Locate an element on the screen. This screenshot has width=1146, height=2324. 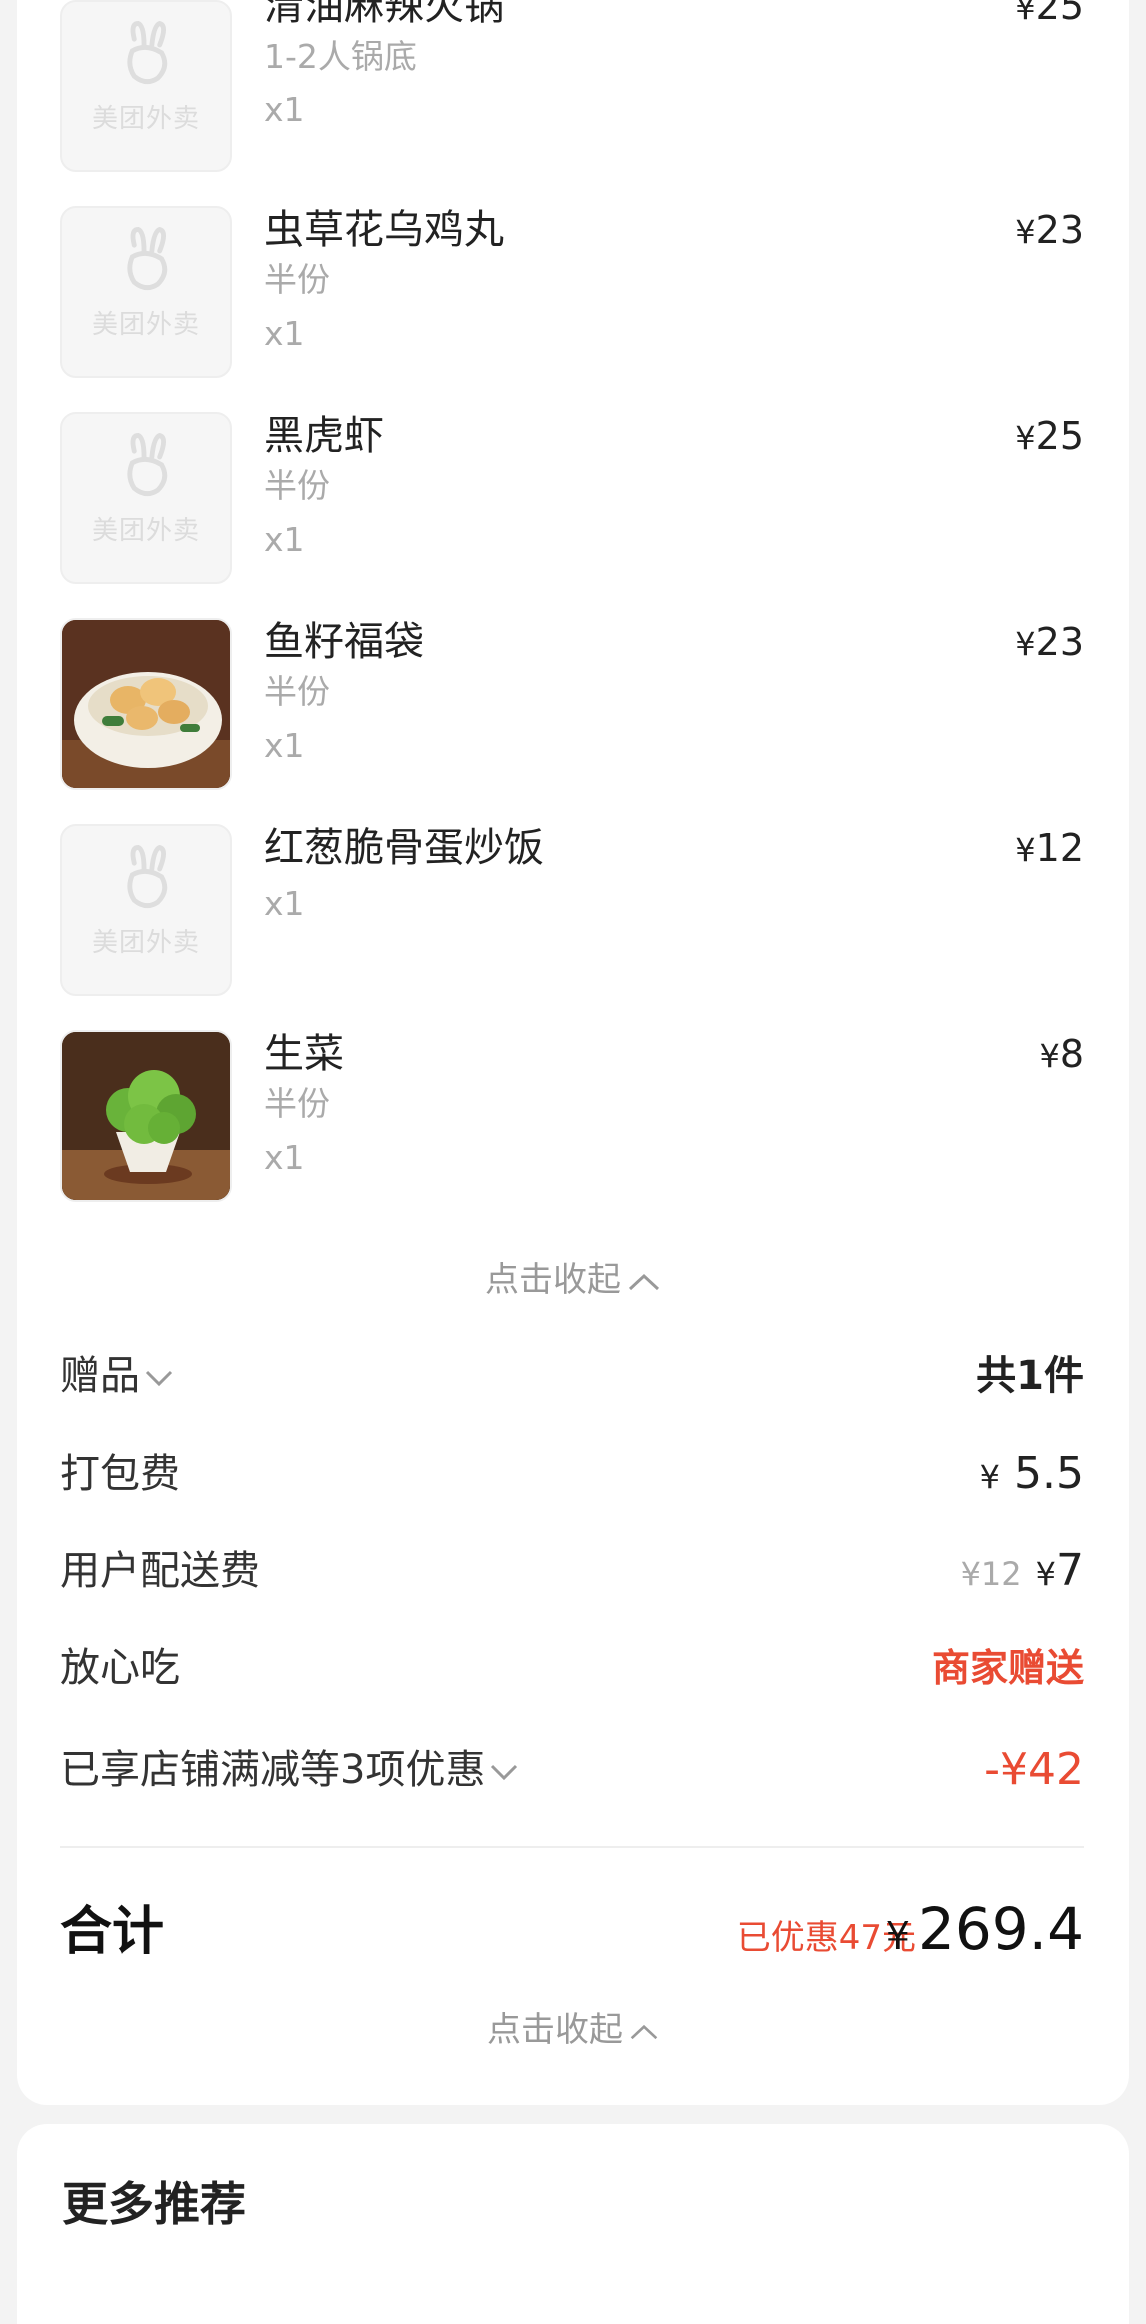
delivery-fee-row: 用户配送费 ¥12 ¥7 is located at coordinates (572, 1571).